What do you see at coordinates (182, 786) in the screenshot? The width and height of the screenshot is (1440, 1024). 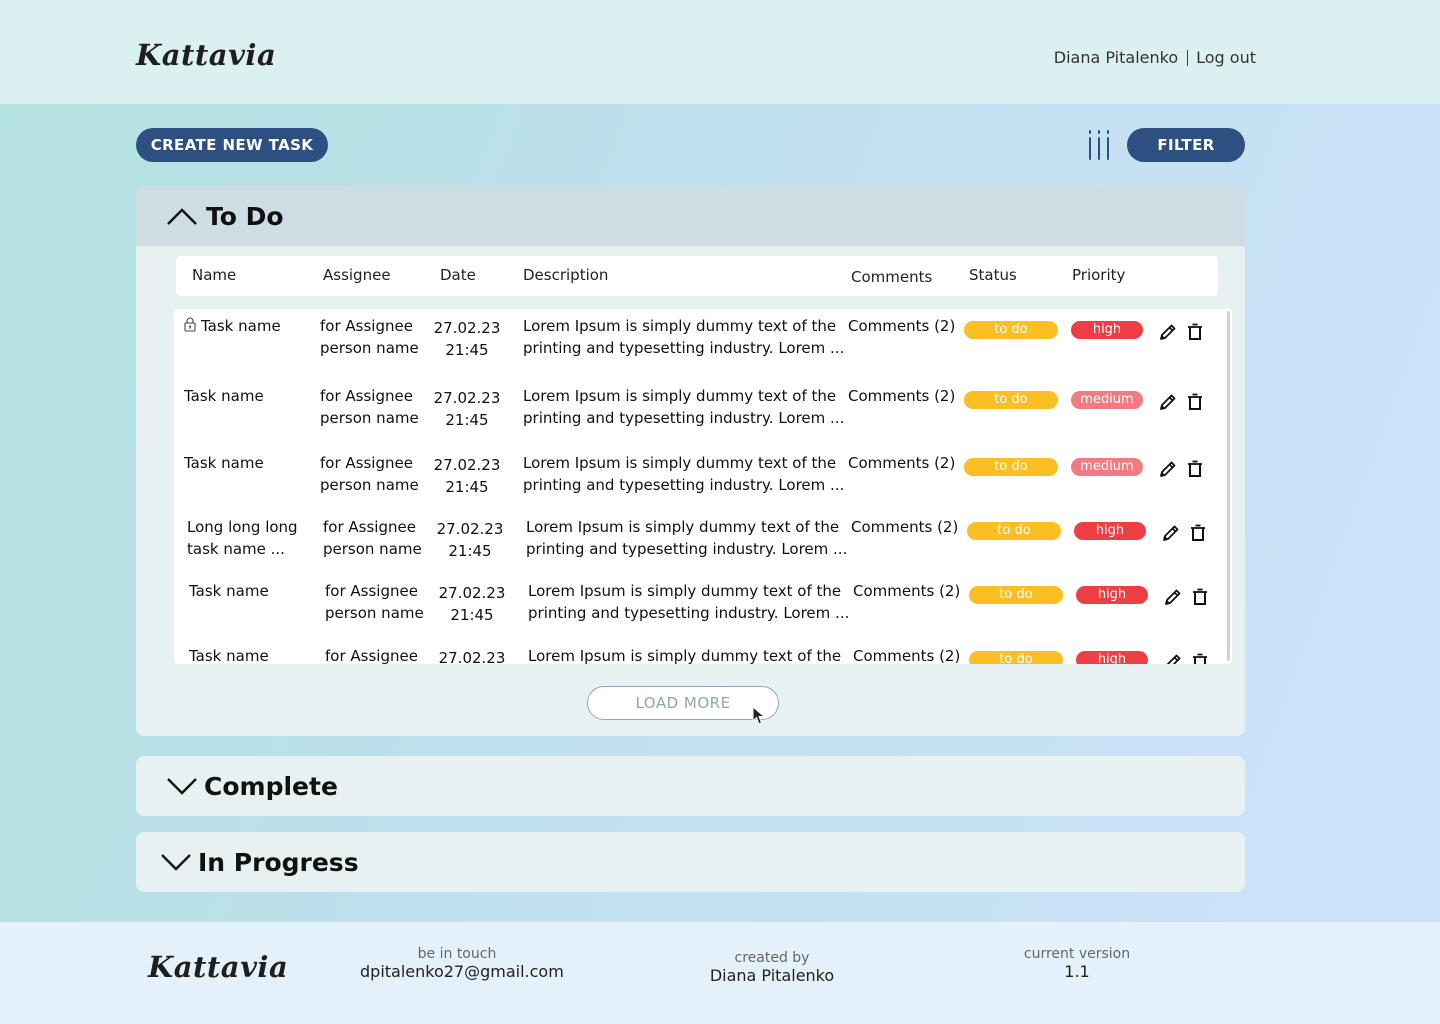 I see `chevron-down-icon` at bounding box center [182, 786].